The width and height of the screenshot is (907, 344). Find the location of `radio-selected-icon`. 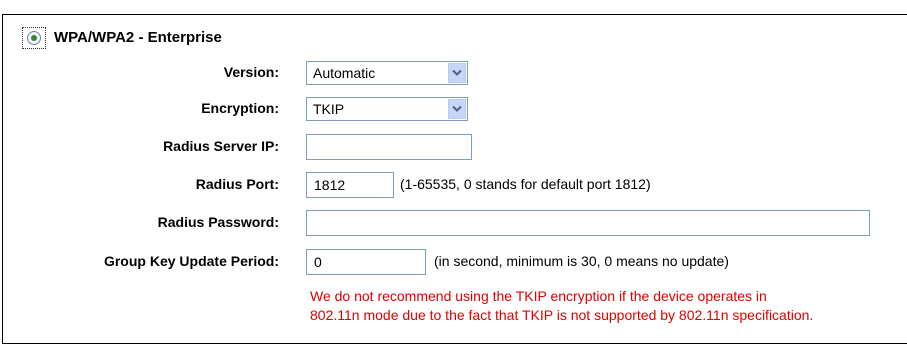

radio-selected-icon is located at coordinates (34, 38).